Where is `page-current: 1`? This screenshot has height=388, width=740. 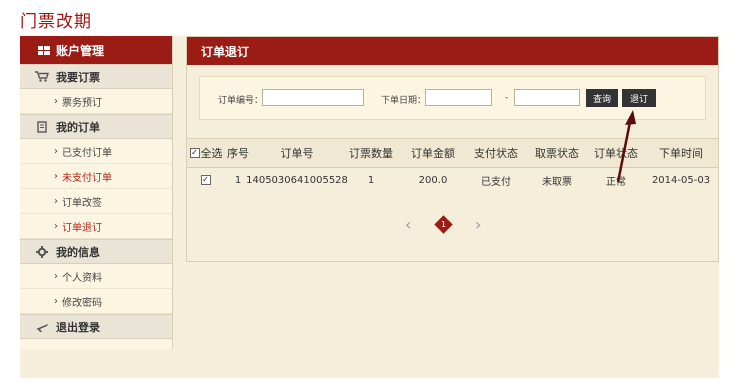
page-current: 1 is located at coordinates (443, 224).